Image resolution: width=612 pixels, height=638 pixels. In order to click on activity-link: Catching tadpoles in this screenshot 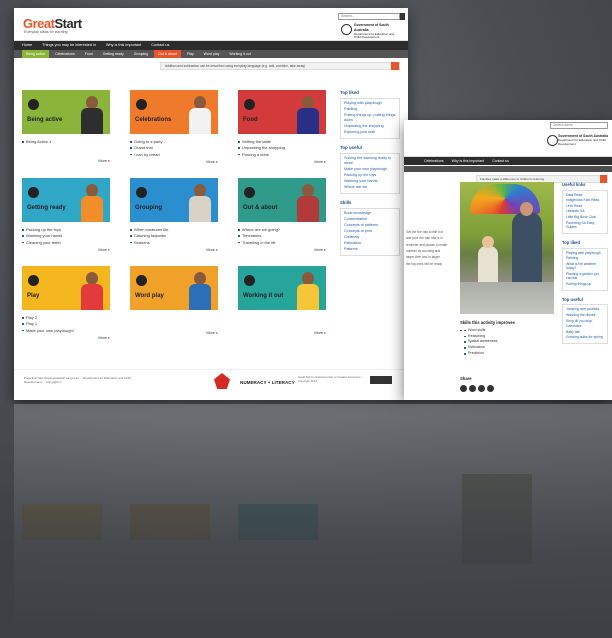, I will do `click(174, 235)`.